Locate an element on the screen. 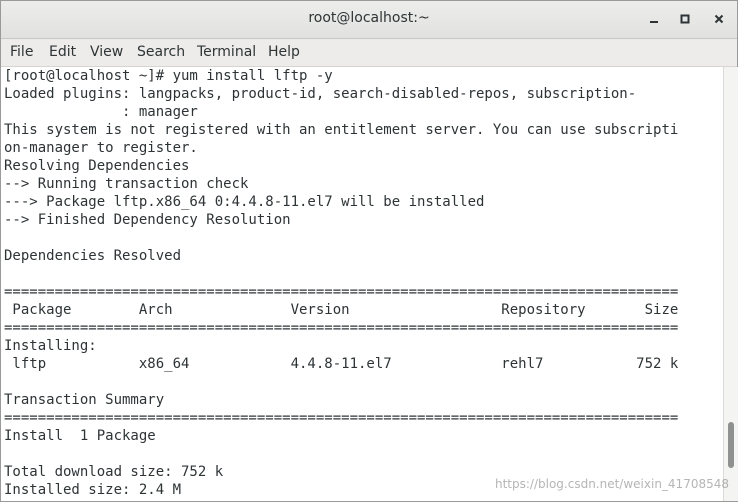 The width and height of the screenshot is (738, 502). terminal-line: on-manager to register. is located at coordinates (101, 148).